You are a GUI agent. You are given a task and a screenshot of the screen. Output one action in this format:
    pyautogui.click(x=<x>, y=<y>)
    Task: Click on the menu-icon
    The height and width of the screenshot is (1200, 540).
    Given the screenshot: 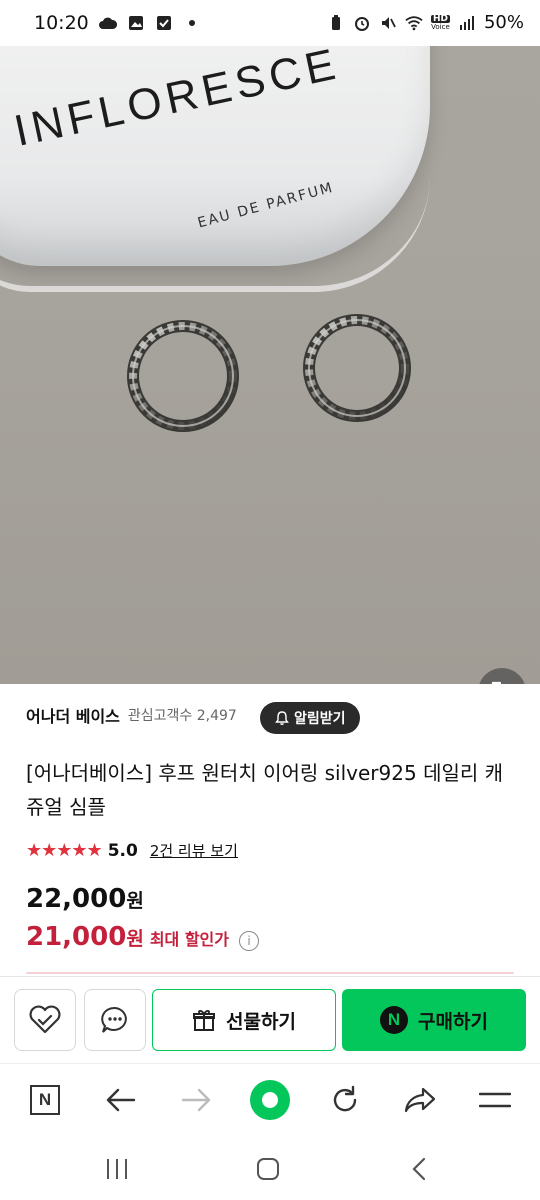 What is the action you would take?
    pyautogui.click(x=495, y=1100)
    